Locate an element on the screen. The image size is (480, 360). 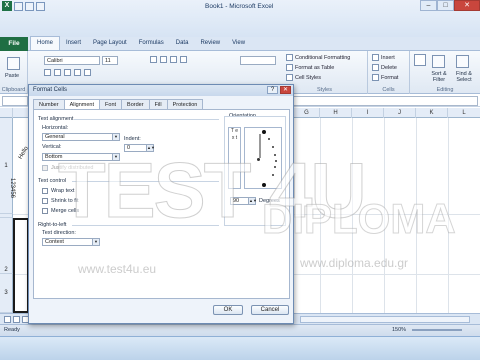
window-controls: – □ ✕ is located at coordinates (450, 5).